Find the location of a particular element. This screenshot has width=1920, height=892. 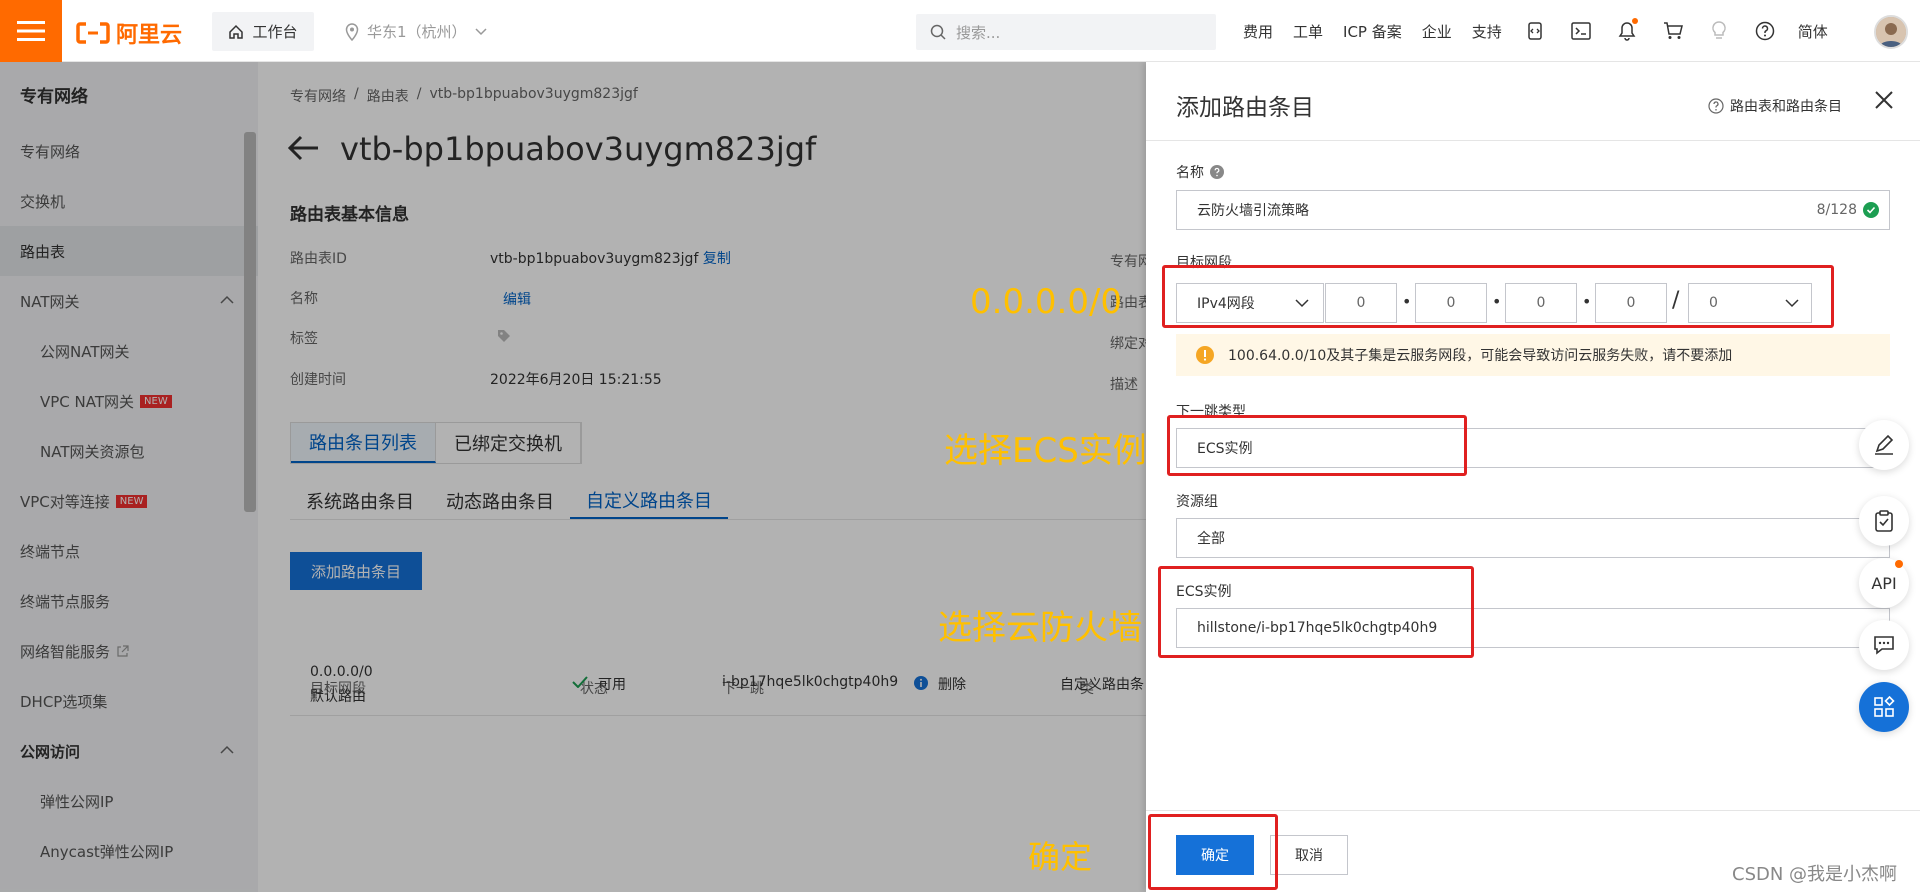

nav-billing: 费用 is located at coordinates (1258, 31).